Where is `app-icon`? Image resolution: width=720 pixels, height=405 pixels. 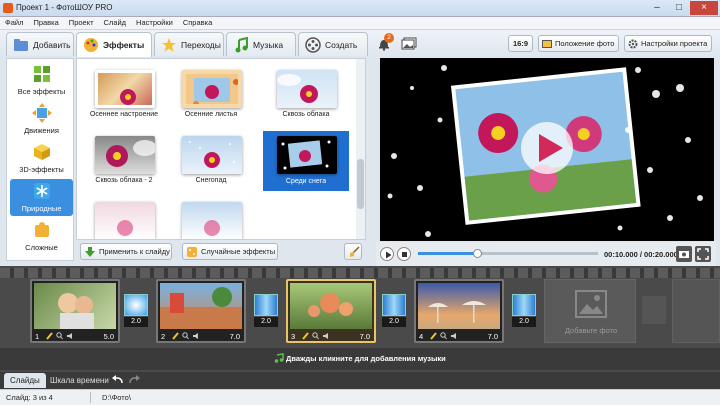 app-icon is located at coordinates (8, 8).